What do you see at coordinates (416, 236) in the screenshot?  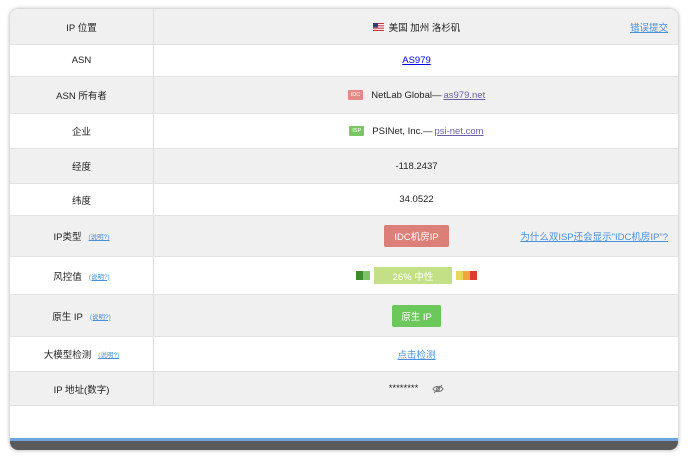 I see `ip-type-badge: IDC机房IP` at bounding box center [416, 236].